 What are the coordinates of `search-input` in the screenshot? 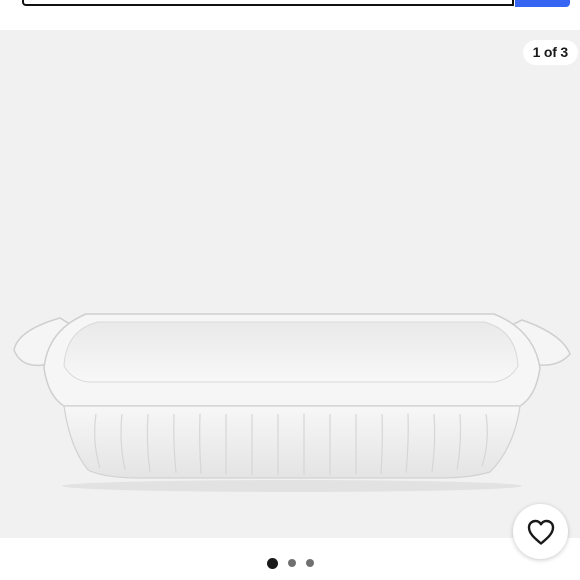 It's located at (268, 3).